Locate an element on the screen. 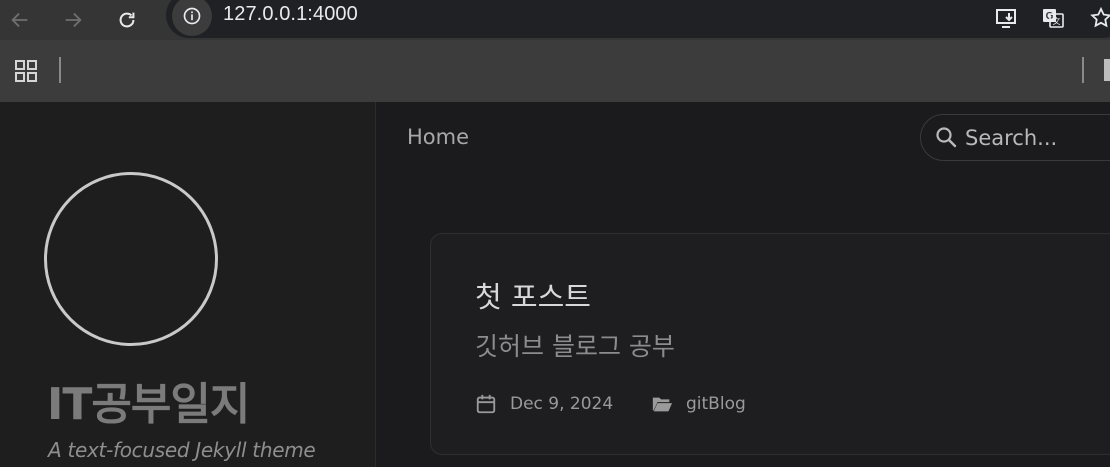 This screenshot has height=467, width=1110. search-icon is located at coordinates (946, 137).